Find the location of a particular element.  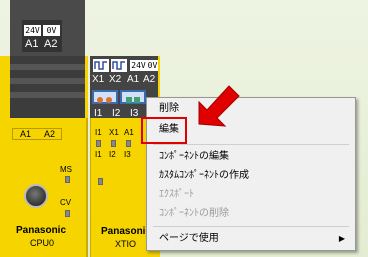

cpu-led-cv is located at coordinates (67, 213).